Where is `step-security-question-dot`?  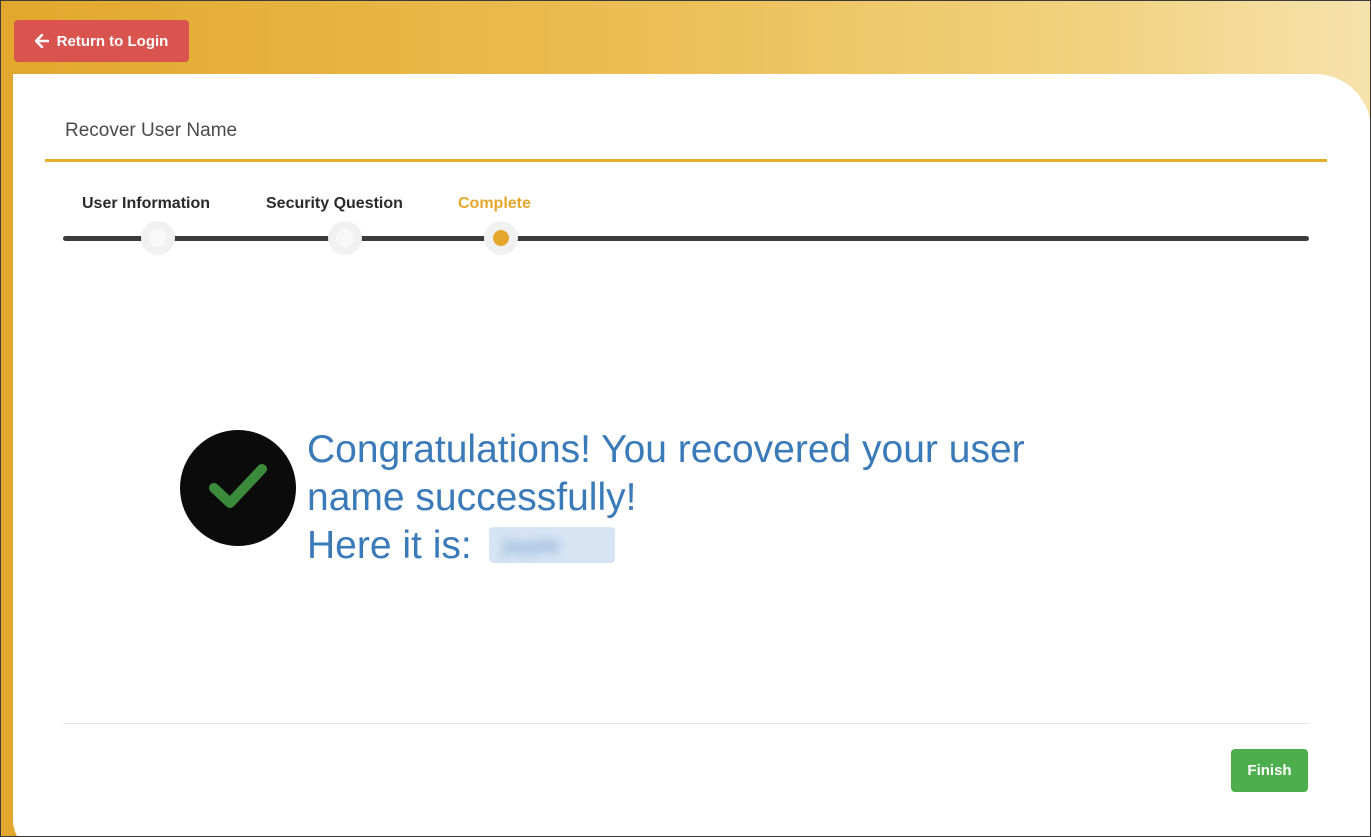
step-security-question-dot is located at coordinates (345, 238).